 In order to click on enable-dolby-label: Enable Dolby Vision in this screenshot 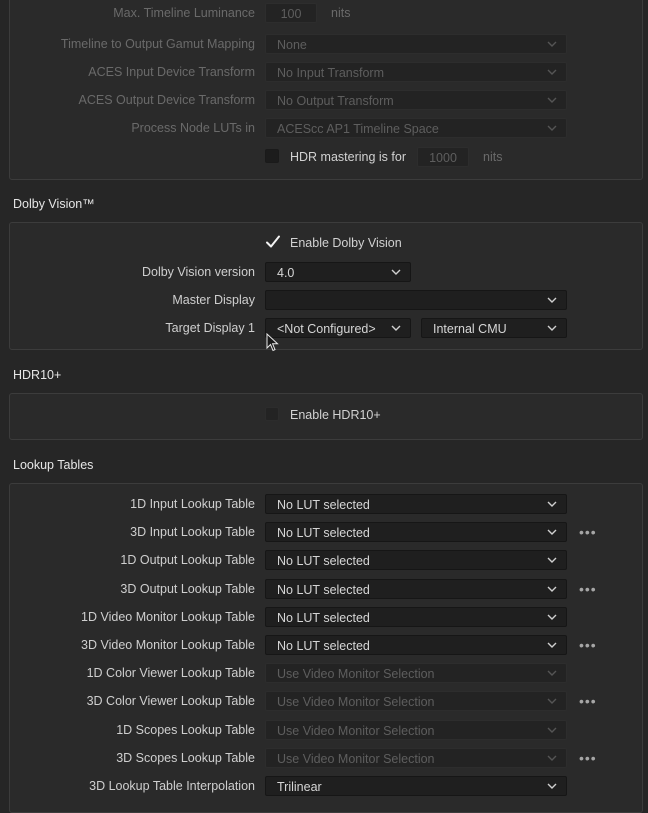, I will do `click(346, 243)`.